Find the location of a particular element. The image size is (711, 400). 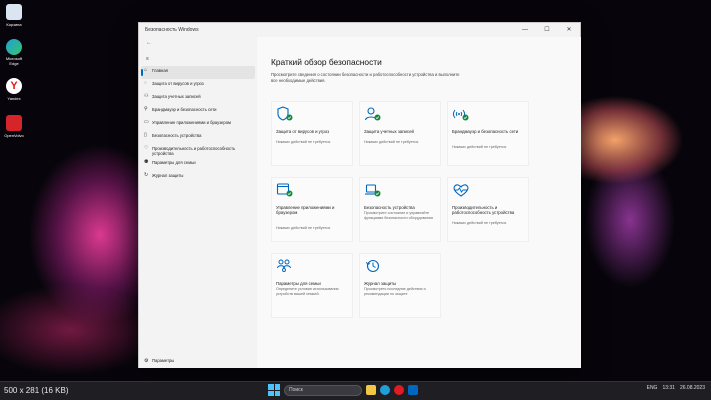

sidebar-item-account-protection: ⚇ Защита учетных записей is located at coordinates (198, 98).